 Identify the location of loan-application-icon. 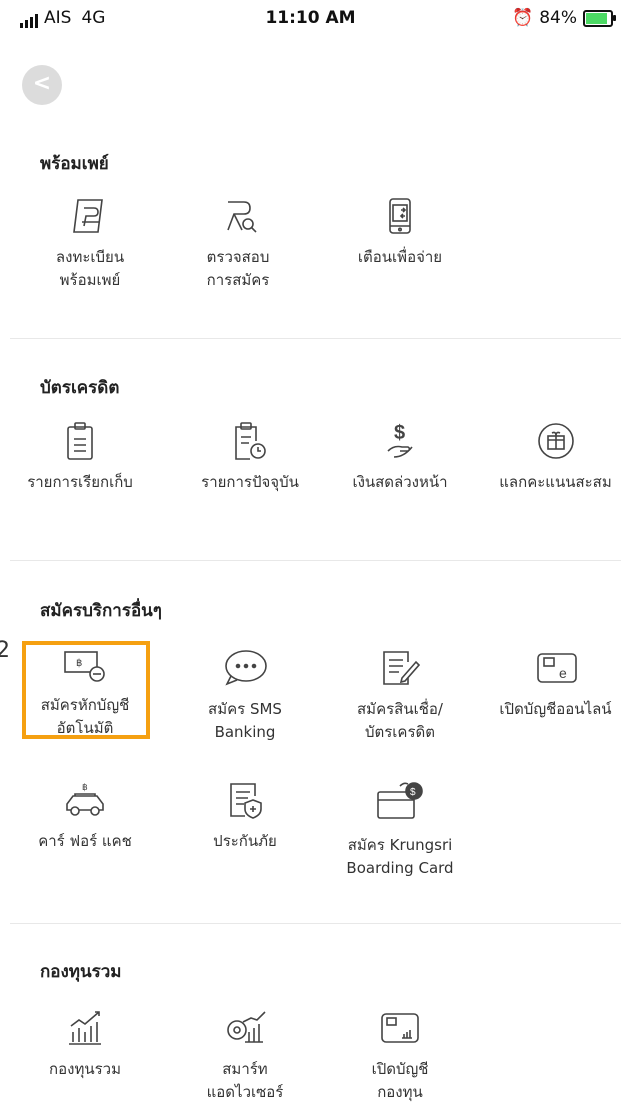
(401, 668).